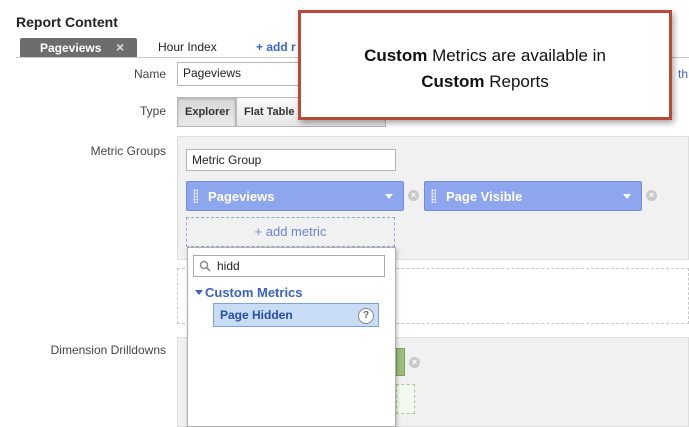  I want to click on metric-picker-dropdown: hidd Custom Metrics Page Hidden ?, so click(291, 337).